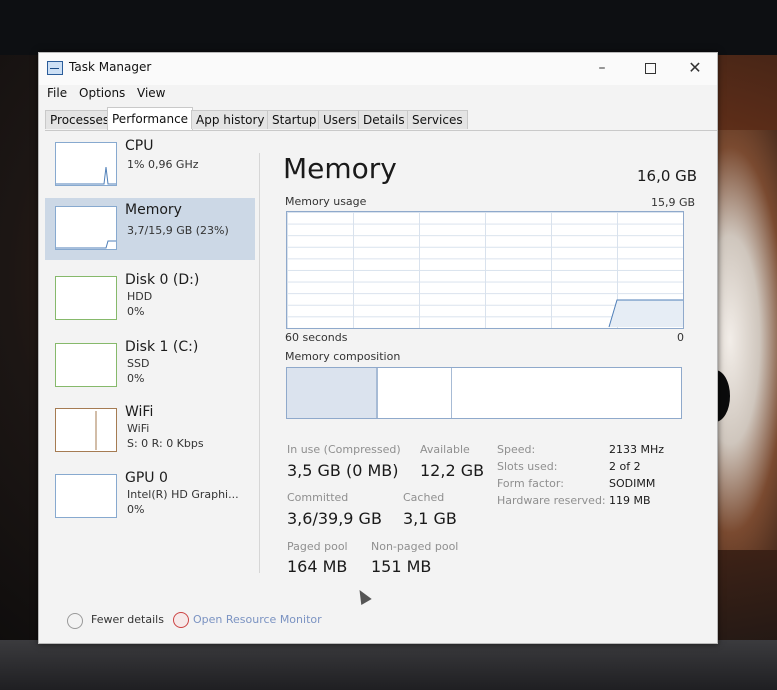 Image resolution: width=777 pixels, height=690 pixels. What do you see at coordinates (530, 483) in the screenshot?
I see `form-factor-label: Form factor:` at bounding box center [530, 483].